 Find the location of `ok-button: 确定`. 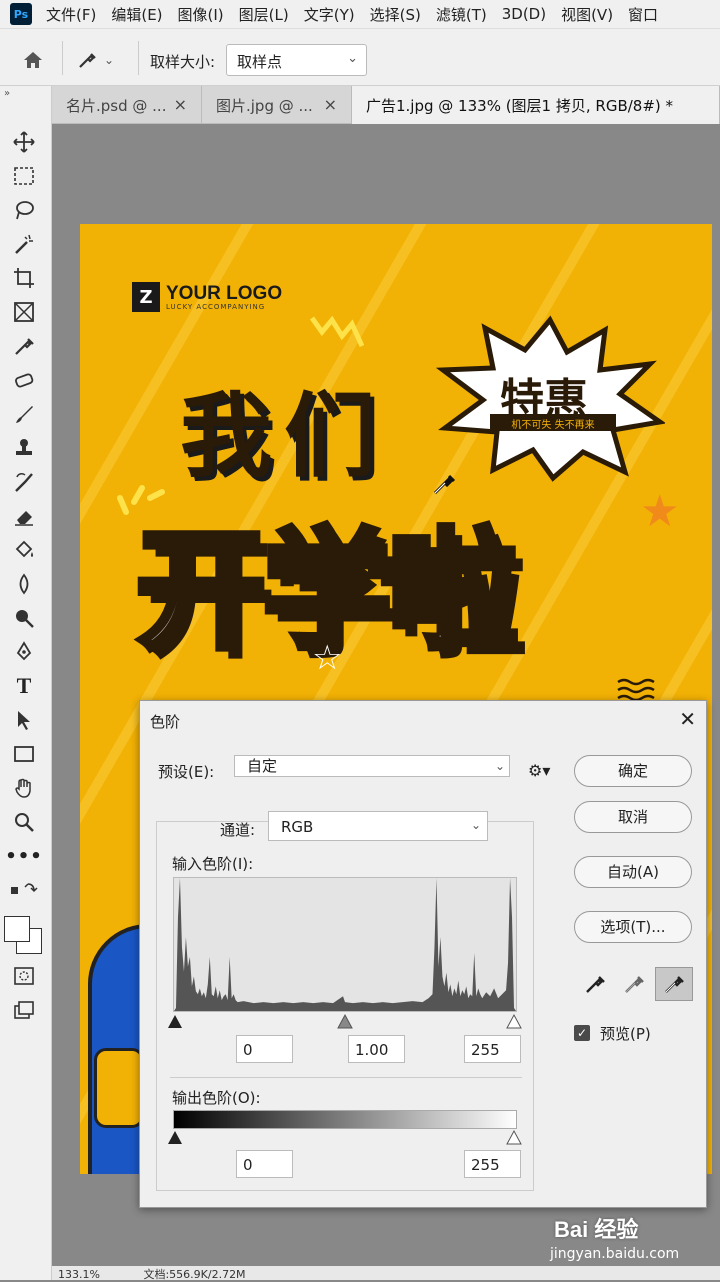

ok-button: 确定 is located at coordinates (633, 771).